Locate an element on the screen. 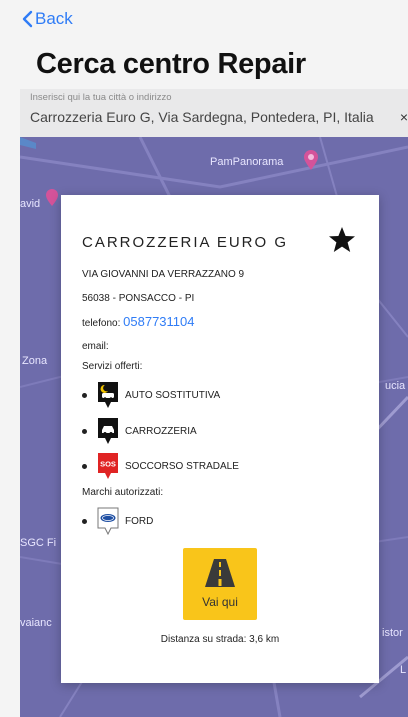 Image resolution: width=408 pixels, height=717 pixels. car-body-icon is located at coordinates (108, 431).